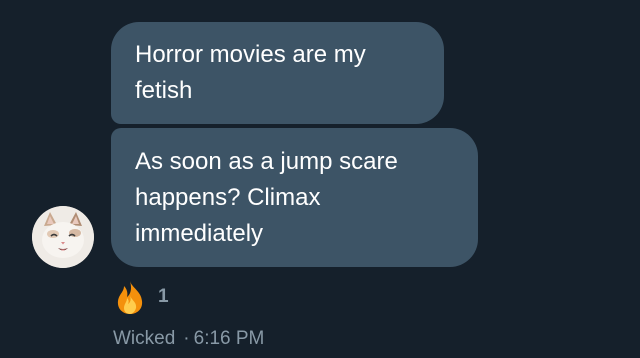  What do you see at coordinates (199, 233) in the screenshot?
I see `message-text-line: immediately` at bounding box center [199, 233].